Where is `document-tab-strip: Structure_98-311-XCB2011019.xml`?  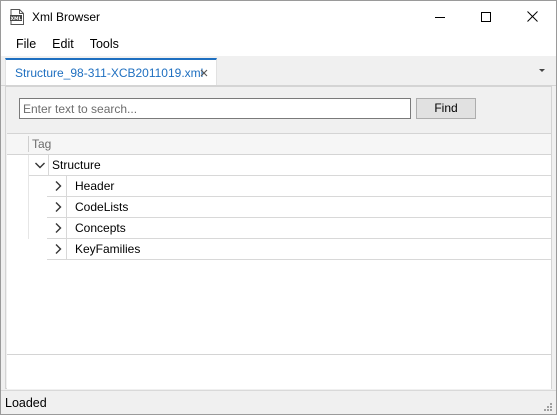 document-tab-strip: Structure_98-311-XCB2011019.xml is located at coordinates (278, 71).